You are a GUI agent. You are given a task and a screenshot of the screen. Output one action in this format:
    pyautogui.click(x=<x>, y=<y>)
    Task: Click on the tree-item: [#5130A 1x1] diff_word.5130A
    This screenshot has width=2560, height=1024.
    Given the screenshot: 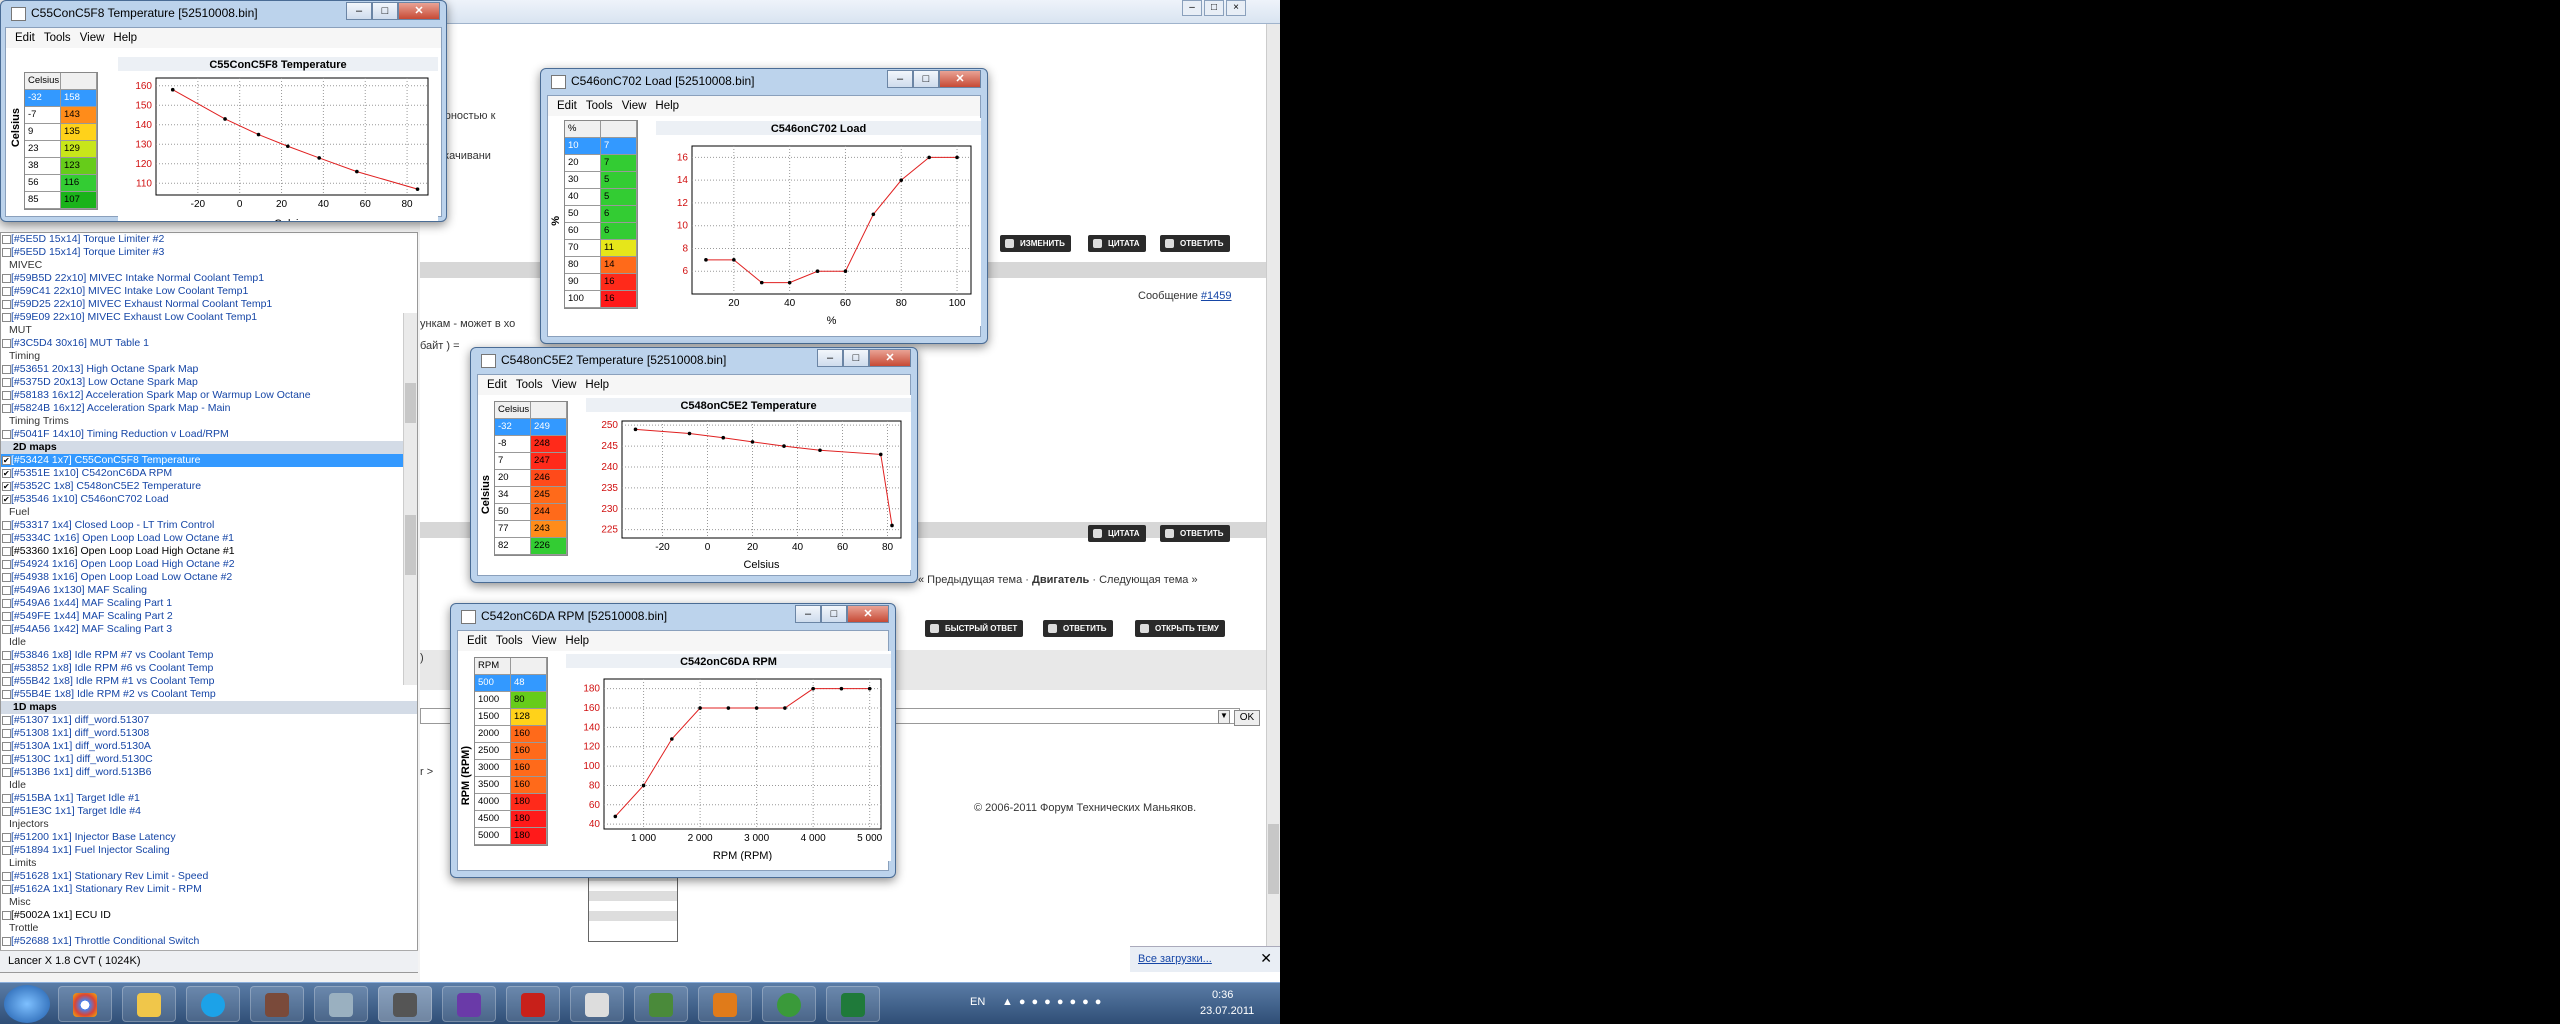 What is the action you would take?
    pyautogui.click(x=209, y=746)
    